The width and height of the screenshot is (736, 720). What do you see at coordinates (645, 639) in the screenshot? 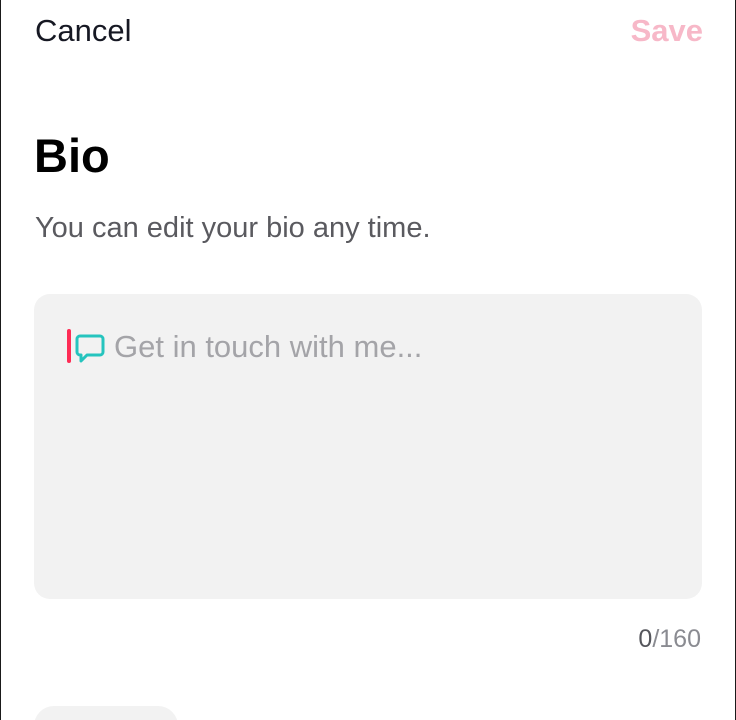
I see `character-count: 0` at bounding box center [645, 639].